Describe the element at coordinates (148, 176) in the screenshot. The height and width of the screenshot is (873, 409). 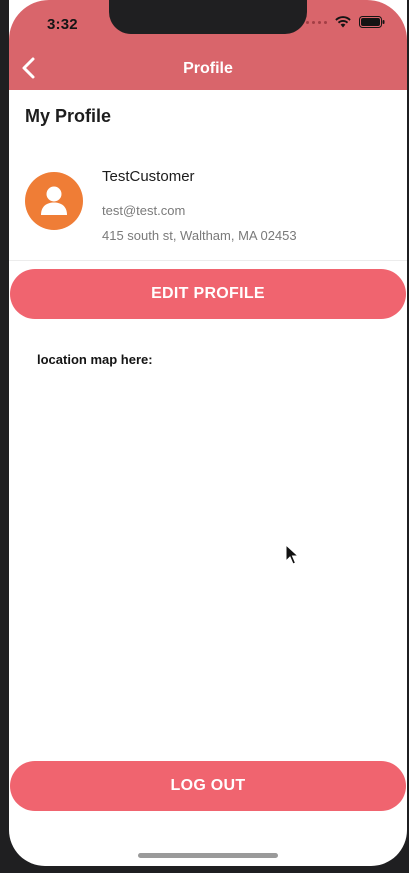
I see `profile-name: TestCustomer` at that location.